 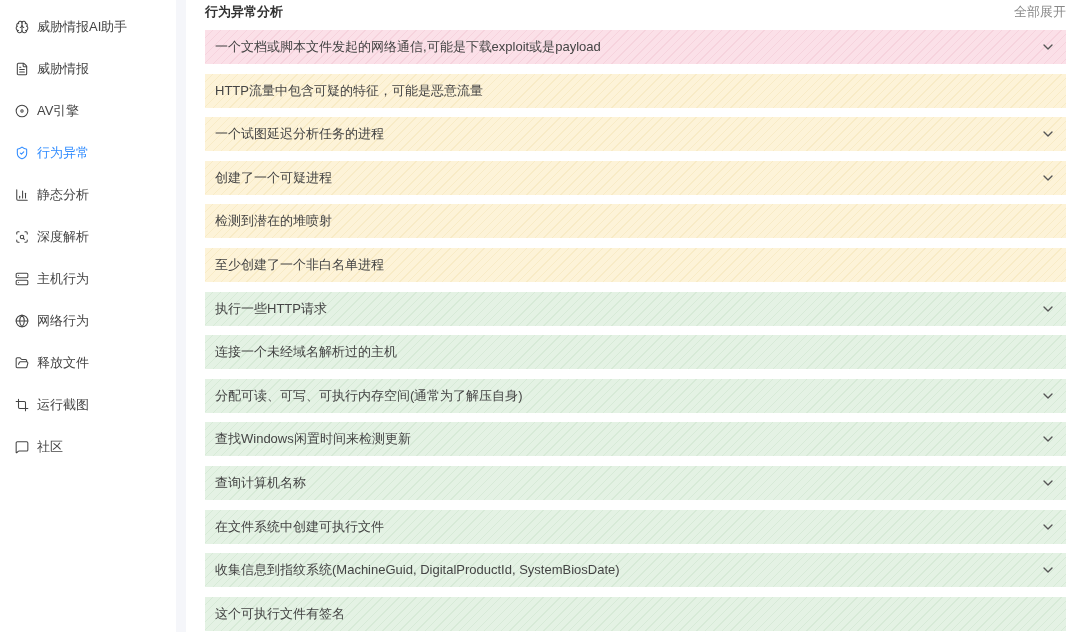 What do you see at coordinates (635, 526) in the screenshot?
I see `behavior-row: 在文件系统中创建可执行文件` at bounding box center [635, 526].